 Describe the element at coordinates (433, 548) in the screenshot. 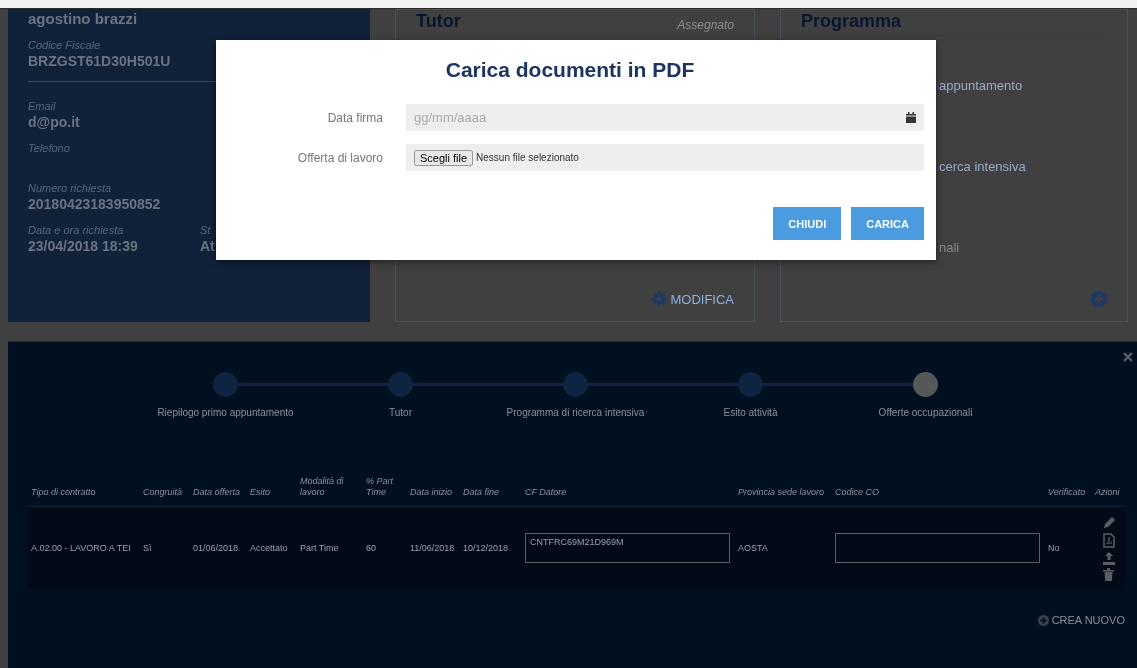

I see `table-cell: 11/06/2018` at that location.